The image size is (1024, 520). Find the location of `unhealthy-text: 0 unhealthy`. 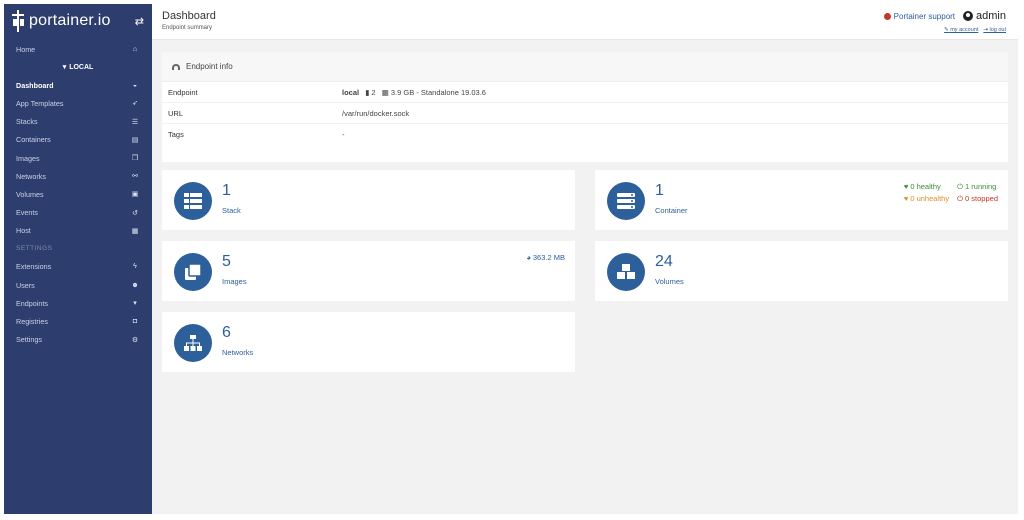

unhealthy-text: 0 unhealthy is located at coordinates (930, 198).